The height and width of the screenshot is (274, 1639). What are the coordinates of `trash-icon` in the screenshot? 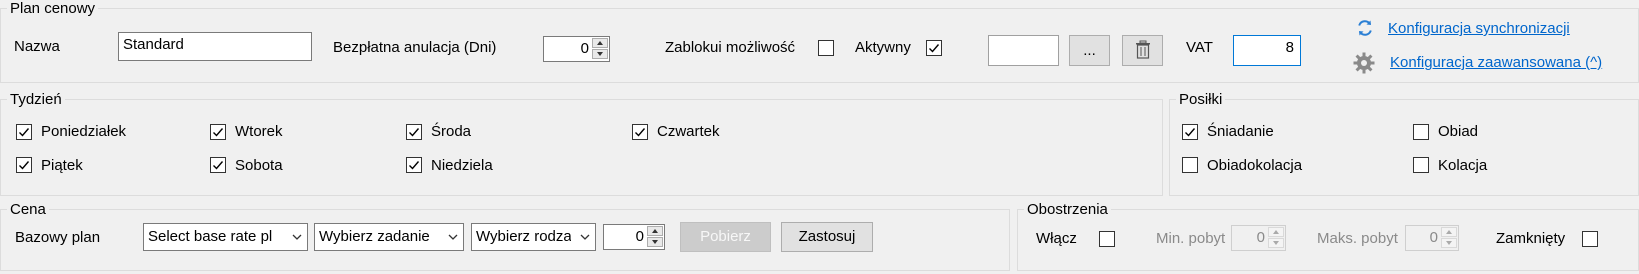 It's located at (1142, 49).